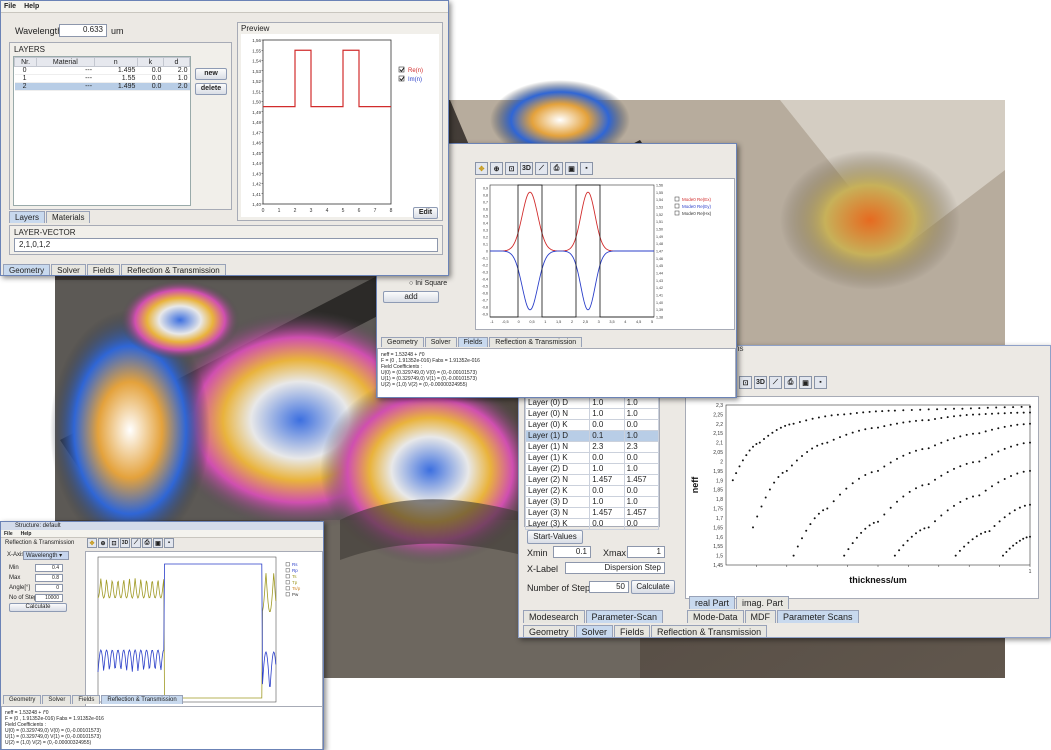 The height and width of the screenshot is (750, 1051). I want to click on delete-button: delete, so click(211, 89).